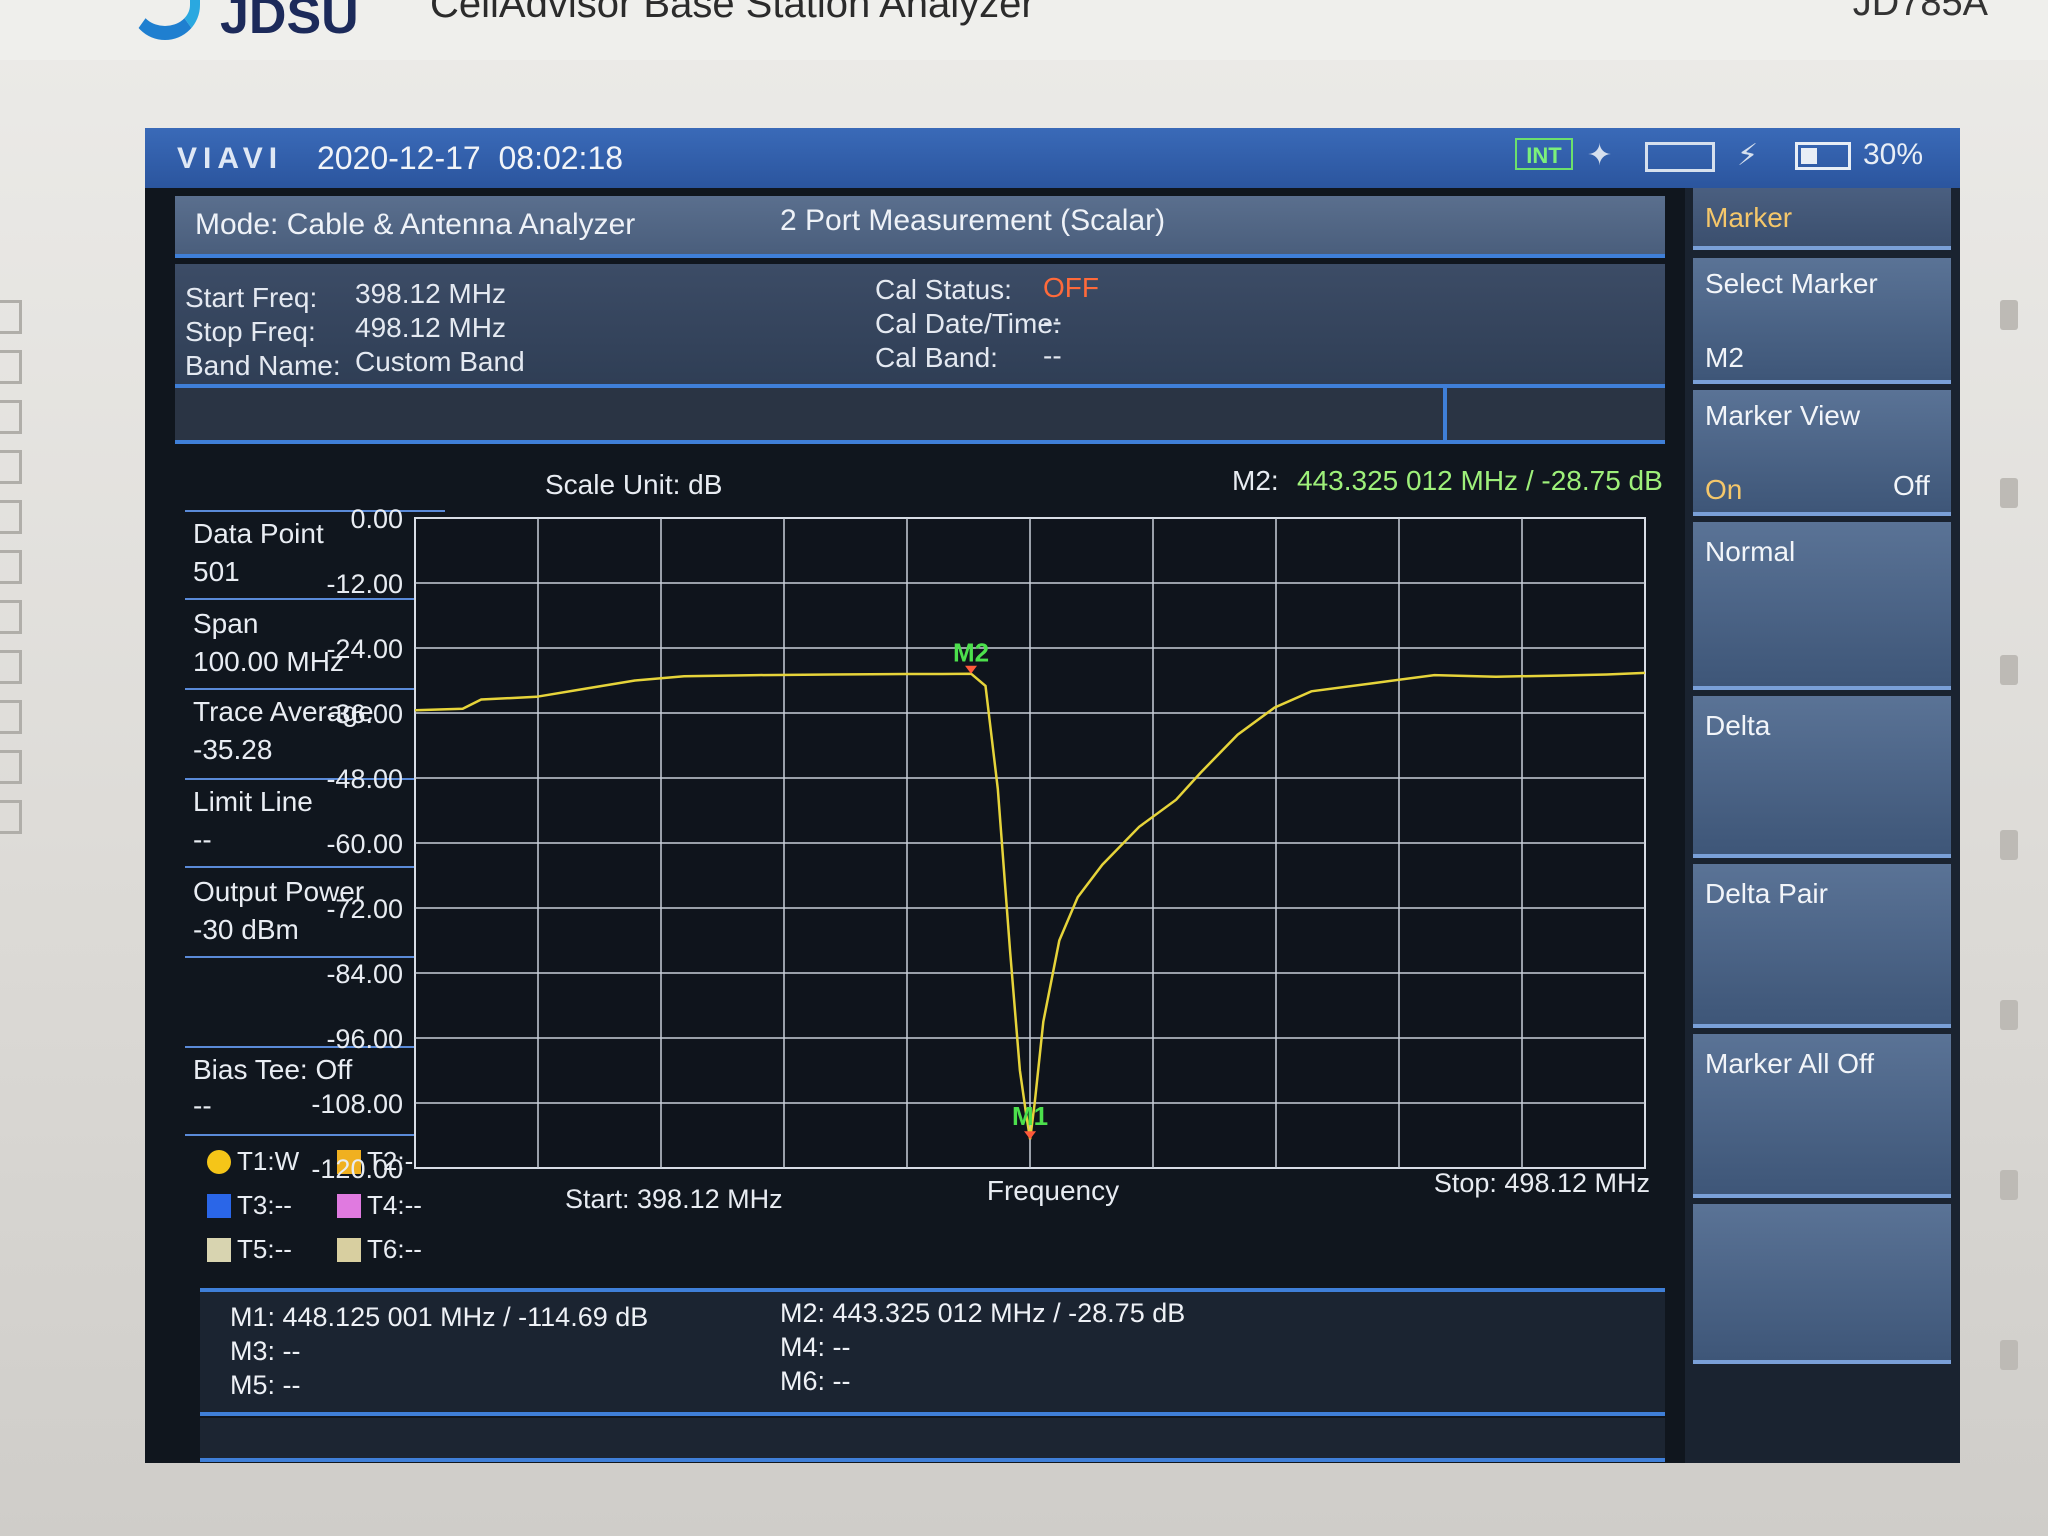 The image size is (2048, 1536). I want to click on marker-readout-value: 443.325 012 MHz / -28.75 dB, so click(1480, 480).